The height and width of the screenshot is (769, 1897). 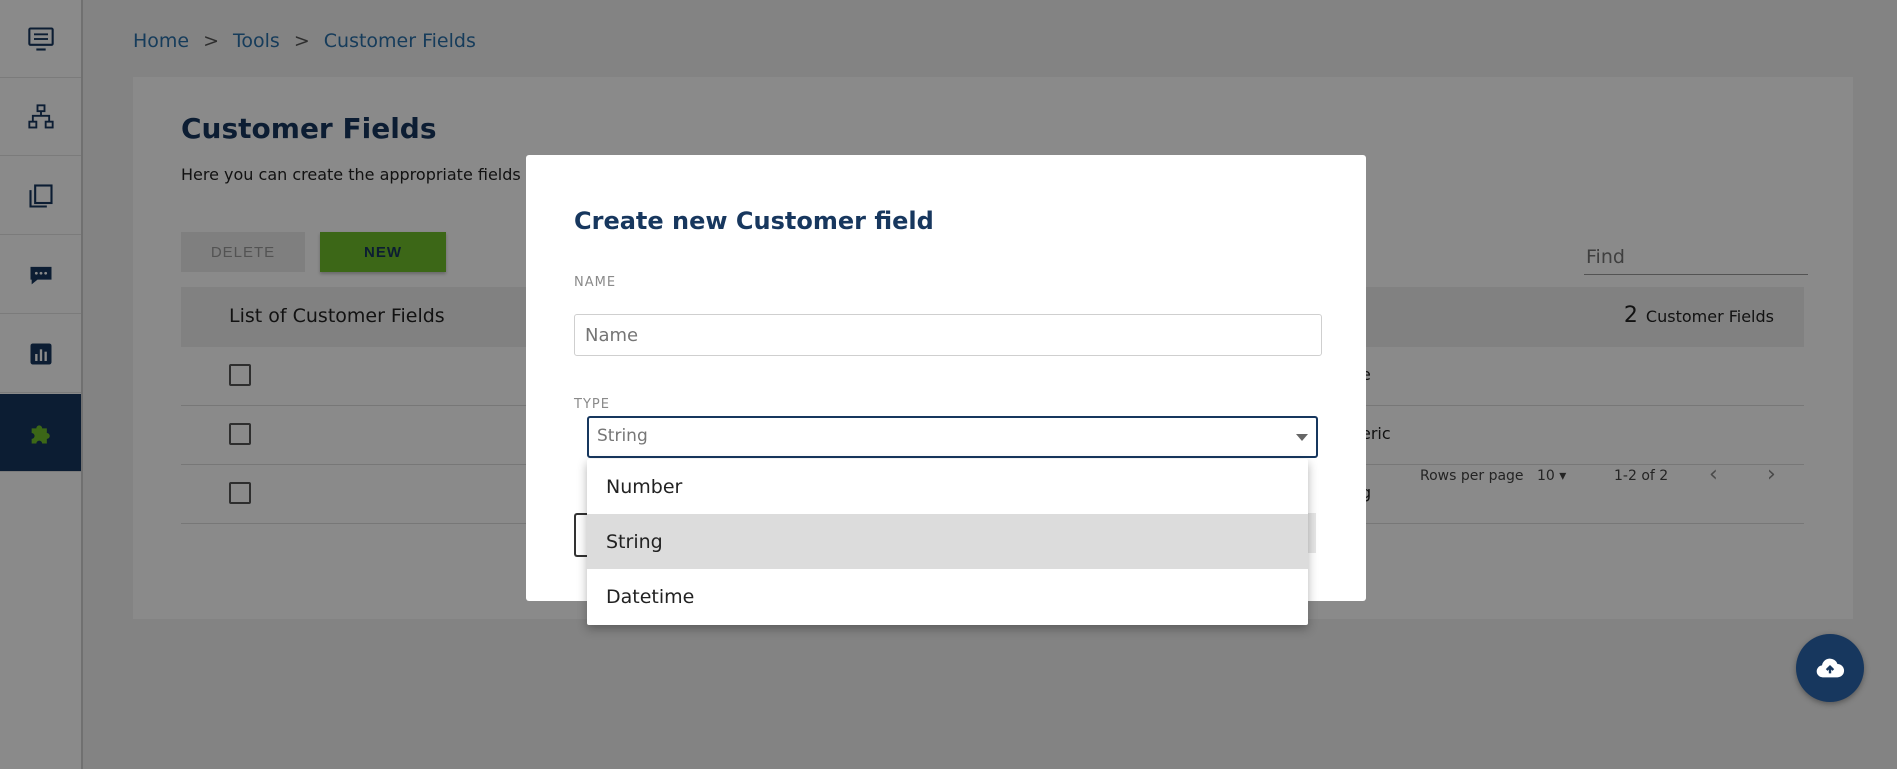 What do you see at coordinates (592, 404) in the screenshot?
I see `type-label: TYPE` at bounding box center [592, 404].